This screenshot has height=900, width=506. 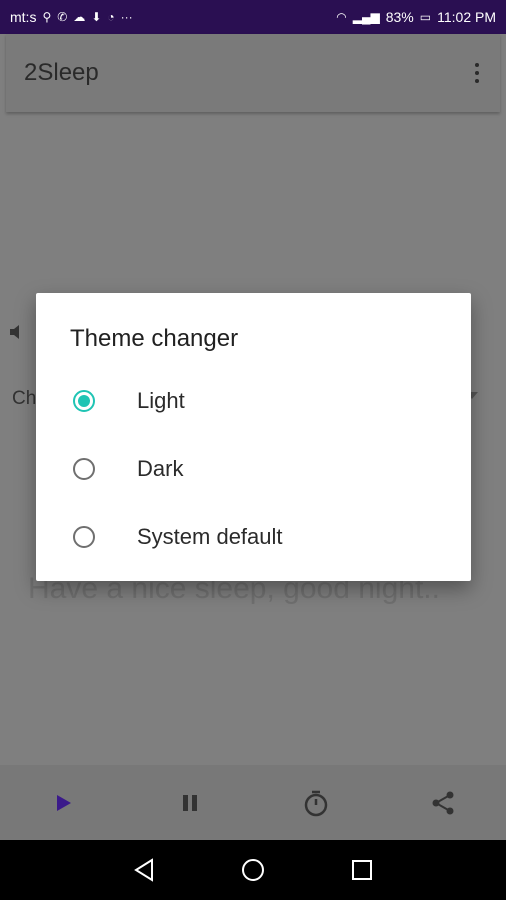 What do you see at coordinates (466, 17) in the screenshot?
I see `clock: 11:02 PM` at bounding box center [466, 17].